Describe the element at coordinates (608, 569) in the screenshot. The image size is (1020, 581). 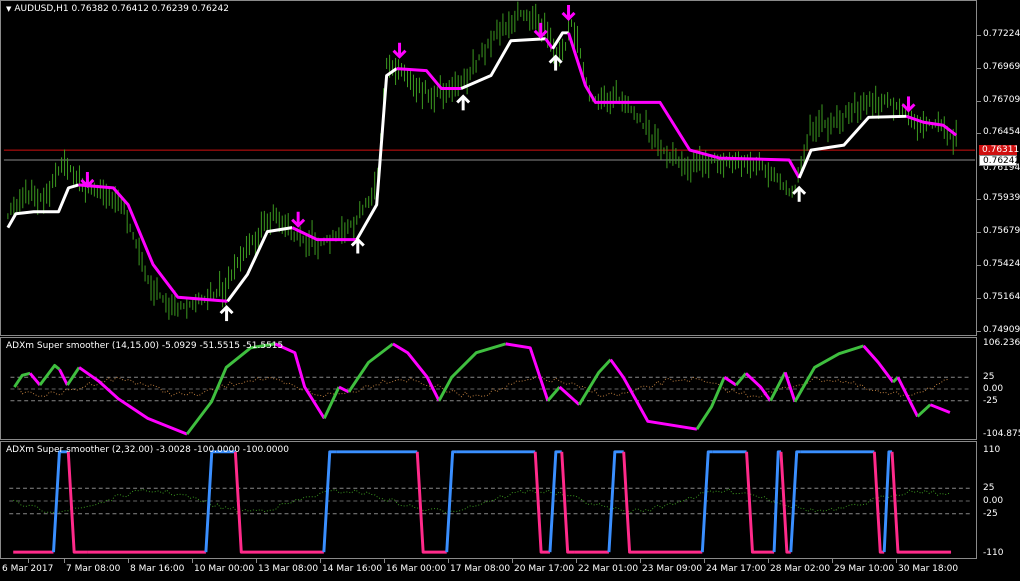
I see `time-label: 22 Mar 01:00` at that location.